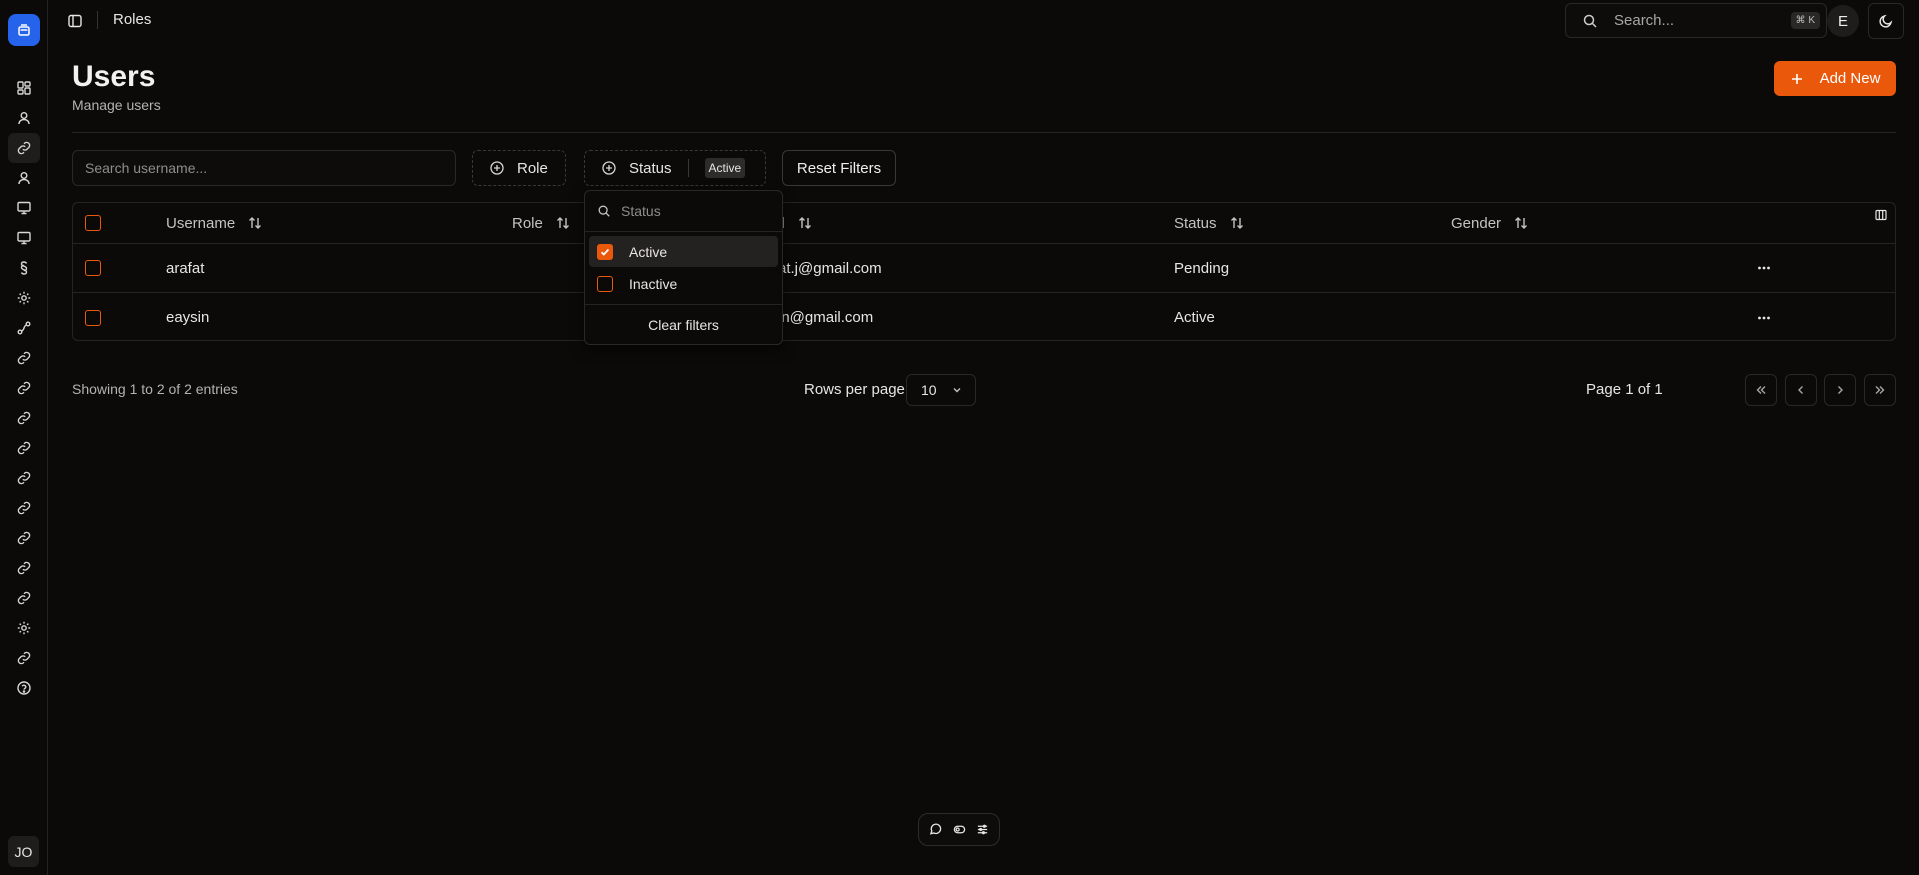 Image resolution: width=1919 pixels, height=875 pixels. Describe the element at coordinates (984, 132) in the screenshot. I see `header-divider` at that location.